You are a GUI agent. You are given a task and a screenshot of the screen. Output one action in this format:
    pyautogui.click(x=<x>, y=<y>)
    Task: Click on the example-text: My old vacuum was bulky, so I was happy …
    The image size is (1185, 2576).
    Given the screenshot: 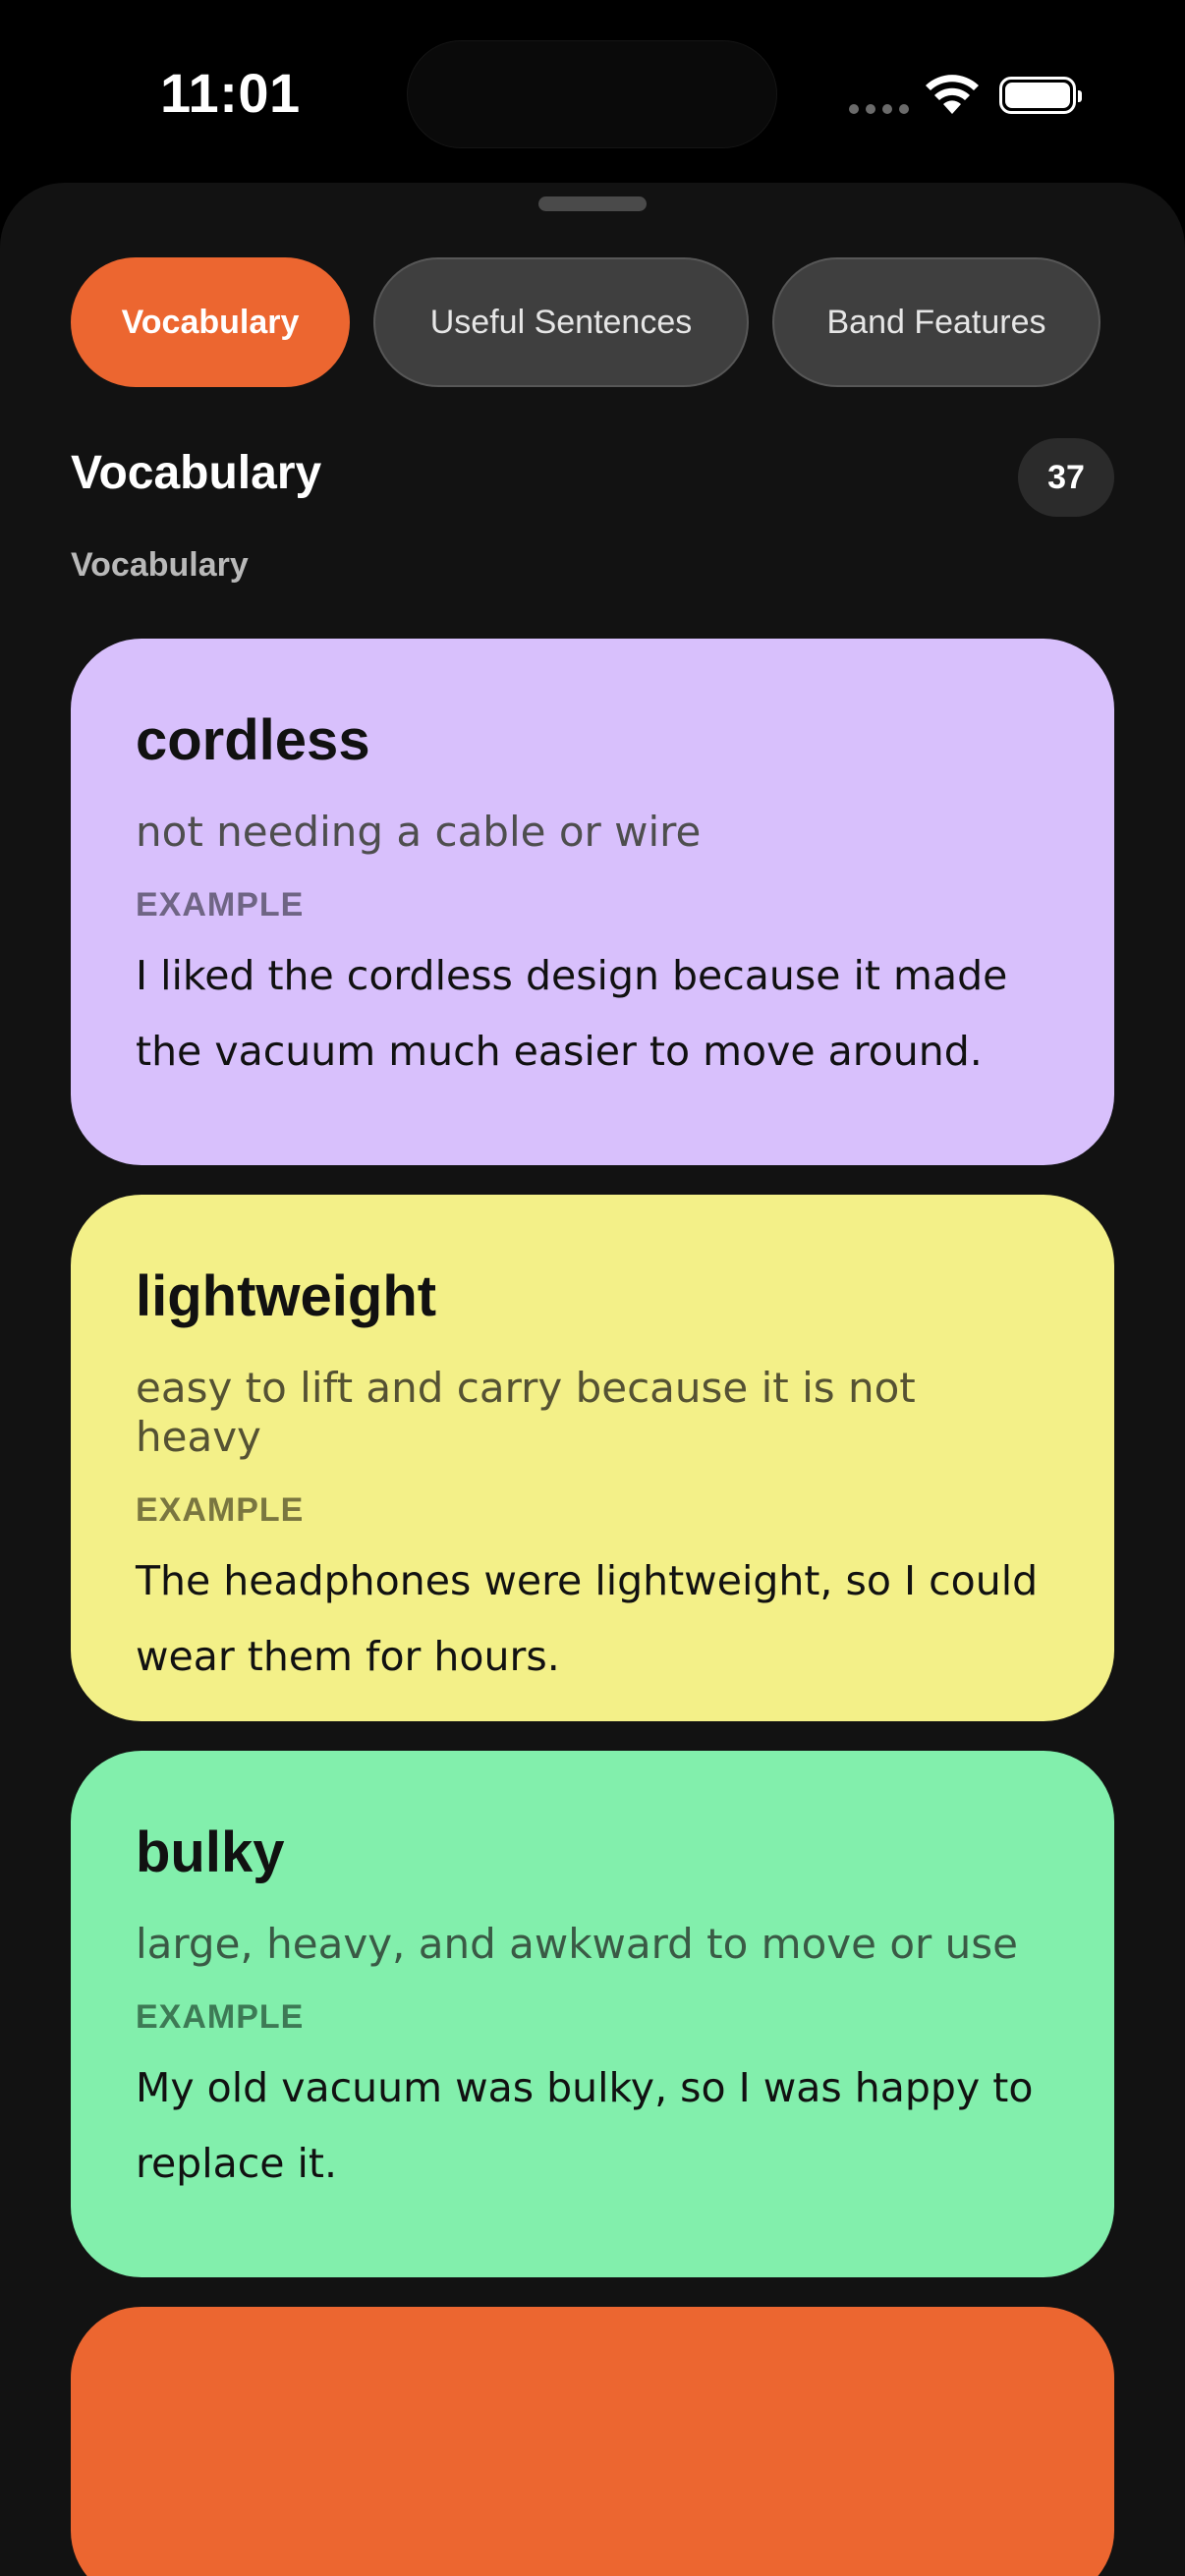 What is the action you would take?
    pyautogui.click(x=585, y=2125)
    